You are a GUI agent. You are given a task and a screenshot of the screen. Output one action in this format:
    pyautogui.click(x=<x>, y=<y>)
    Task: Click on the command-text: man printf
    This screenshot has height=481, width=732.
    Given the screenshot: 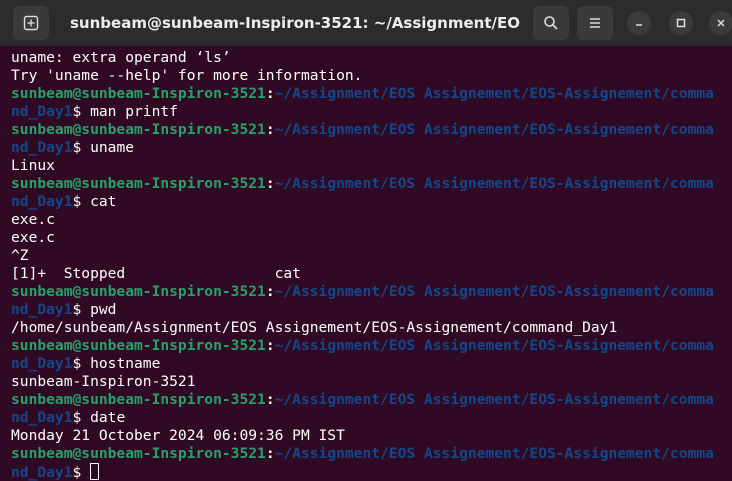 What is the action you would take?
    pyautogui.click(x=134, y=111)
    